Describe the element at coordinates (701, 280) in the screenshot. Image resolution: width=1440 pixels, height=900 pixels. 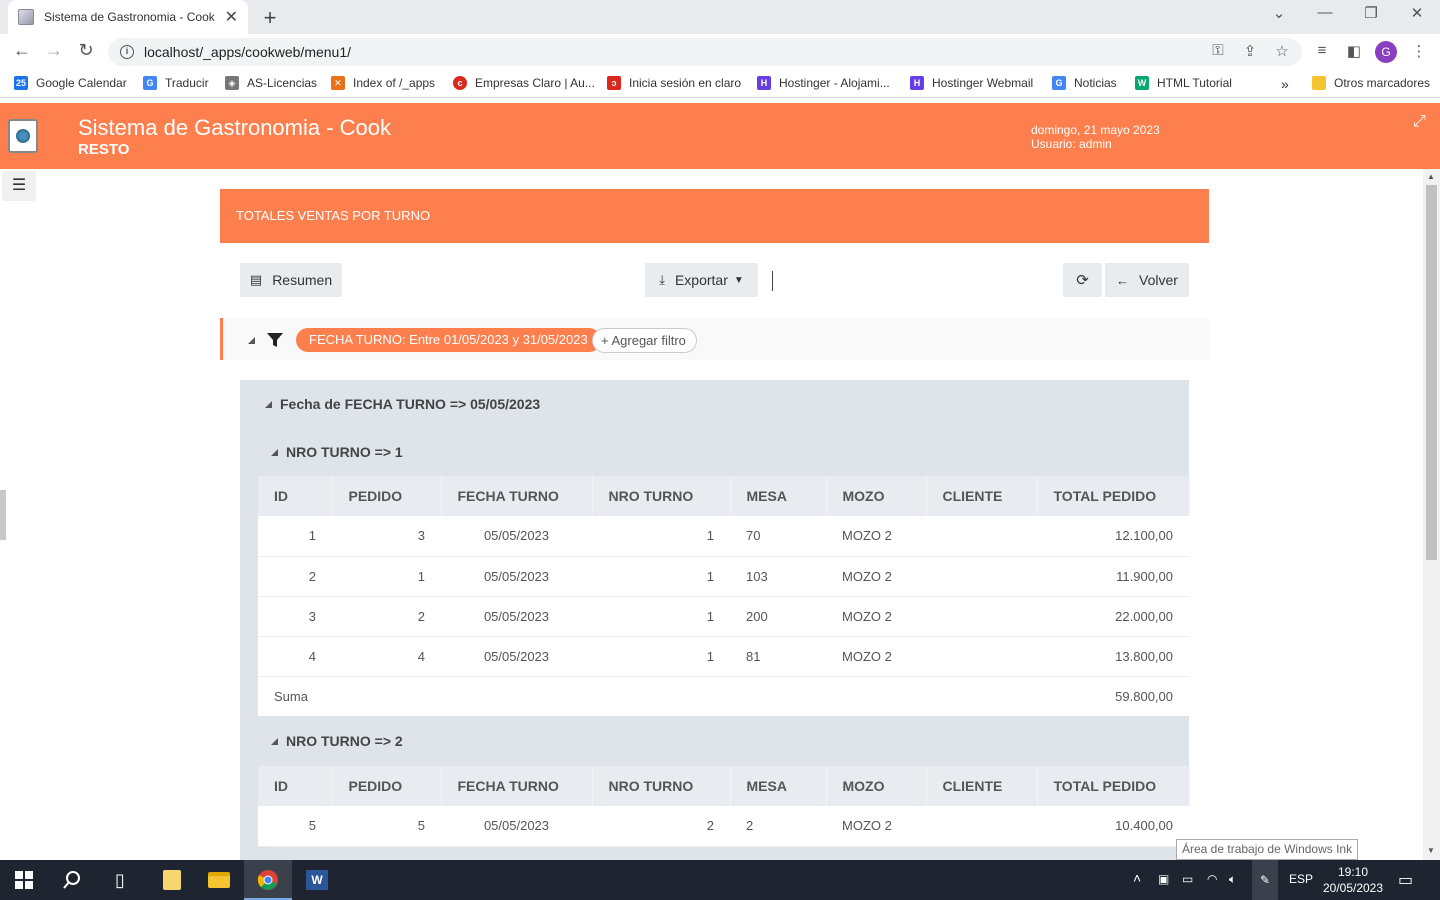
I see `exportar-button: ⤓ Exportar ▼` at that location.